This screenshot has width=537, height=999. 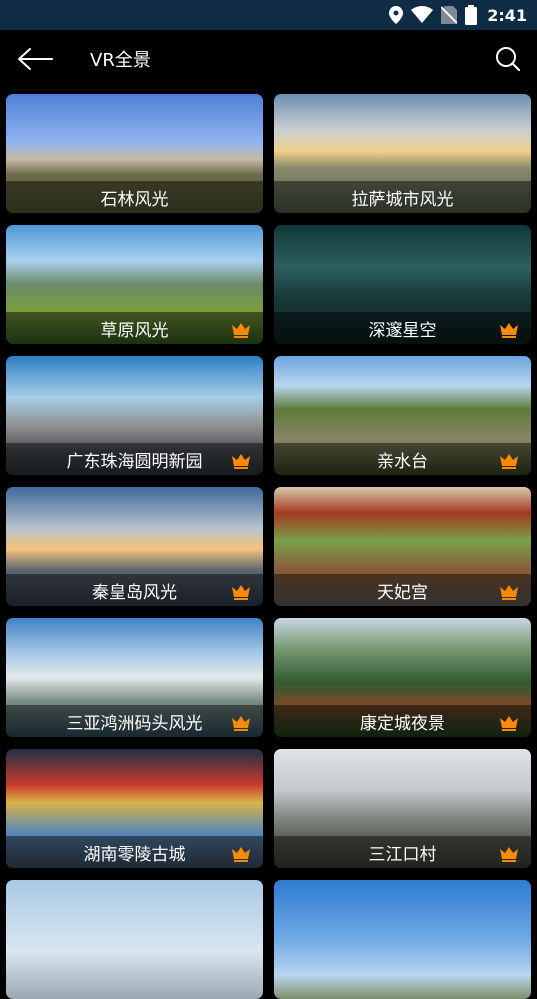 I want to click on search-icon, so click(x=508, y=59).